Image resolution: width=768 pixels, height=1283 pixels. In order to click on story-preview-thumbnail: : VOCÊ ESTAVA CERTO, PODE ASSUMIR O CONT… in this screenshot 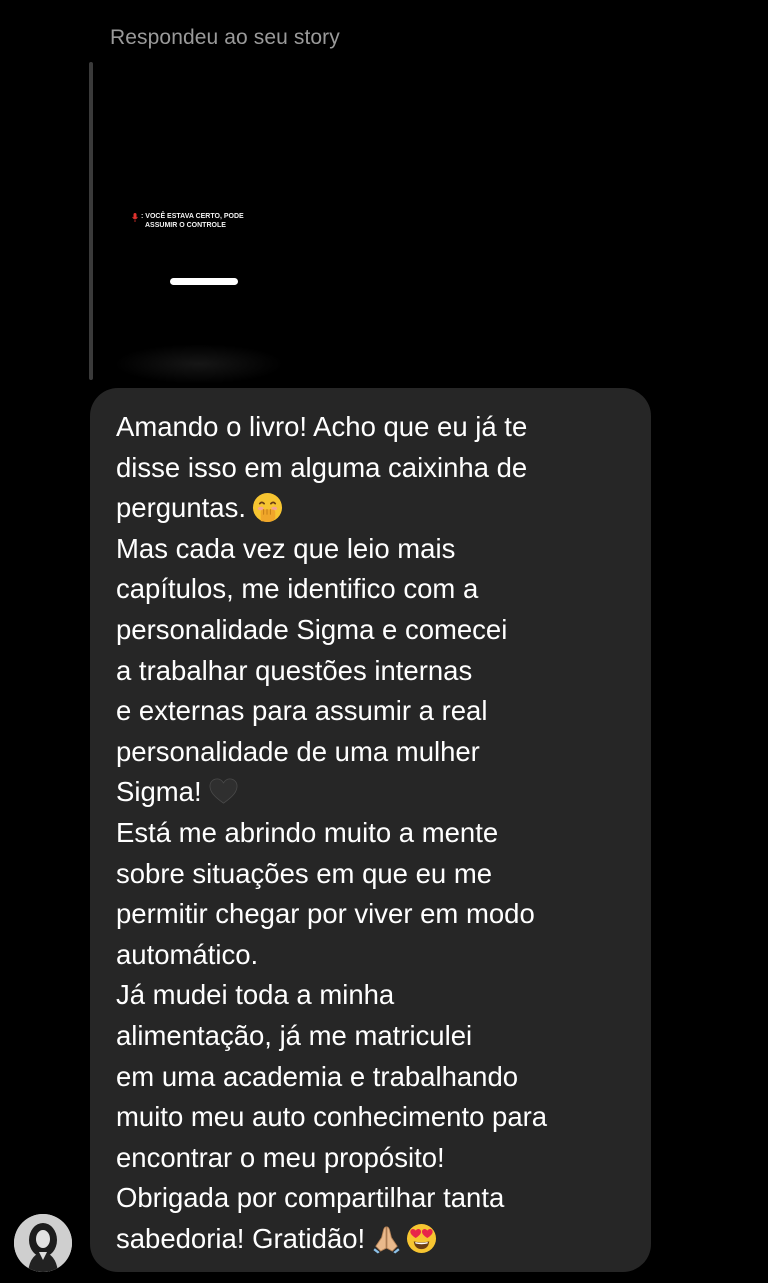, I will do `click(197, 225)`.